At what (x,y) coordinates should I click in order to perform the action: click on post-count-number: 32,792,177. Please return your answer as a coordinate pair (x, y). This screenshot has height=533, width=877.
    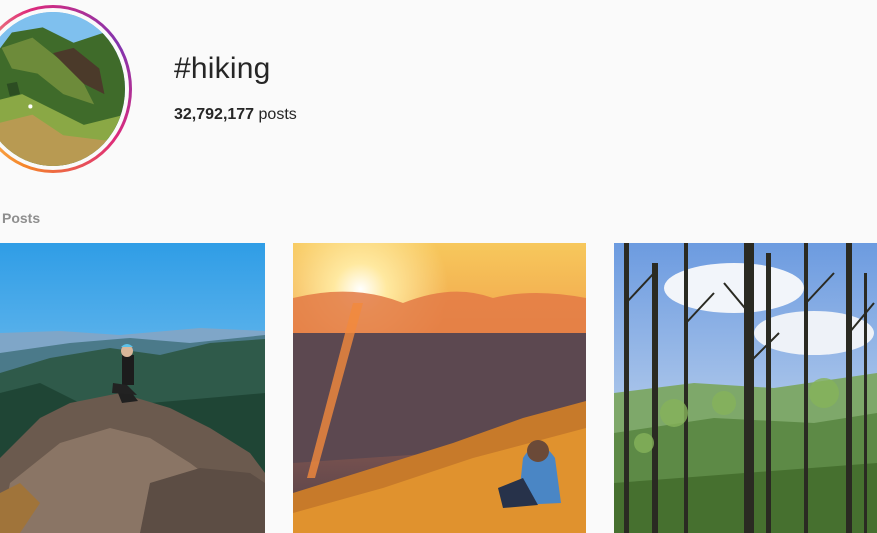
    Looking at the image, I should click on (214, 114).